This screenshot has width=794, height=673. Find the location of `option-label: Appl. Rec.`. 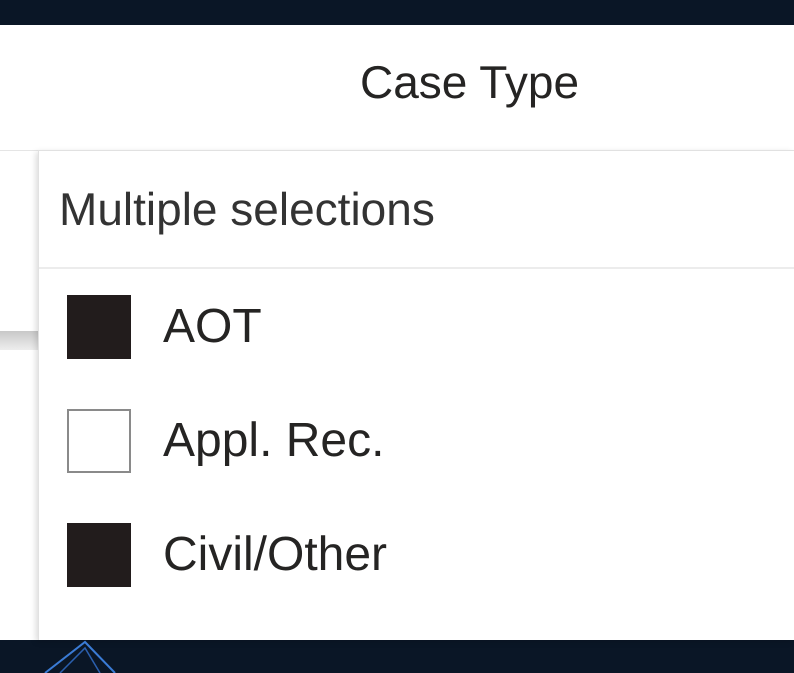

option-label: Appl. Rec. is located at coordinates (273, 441).